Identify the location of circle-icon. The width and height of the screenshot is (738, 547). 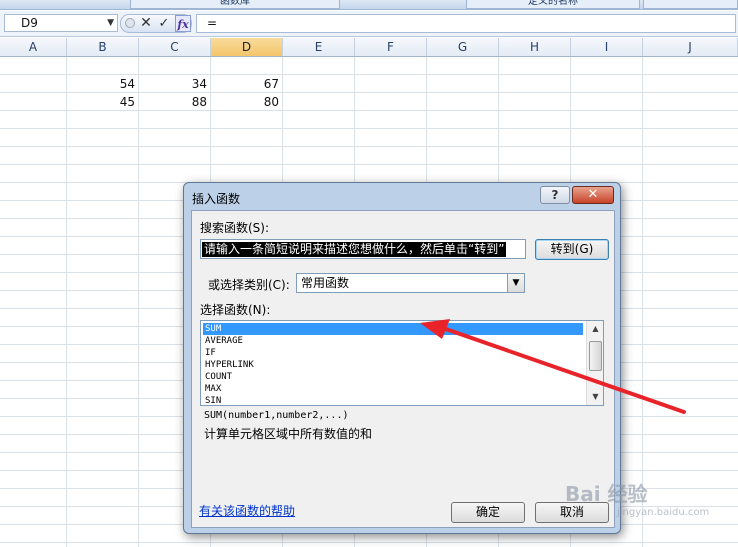
(130, 23).